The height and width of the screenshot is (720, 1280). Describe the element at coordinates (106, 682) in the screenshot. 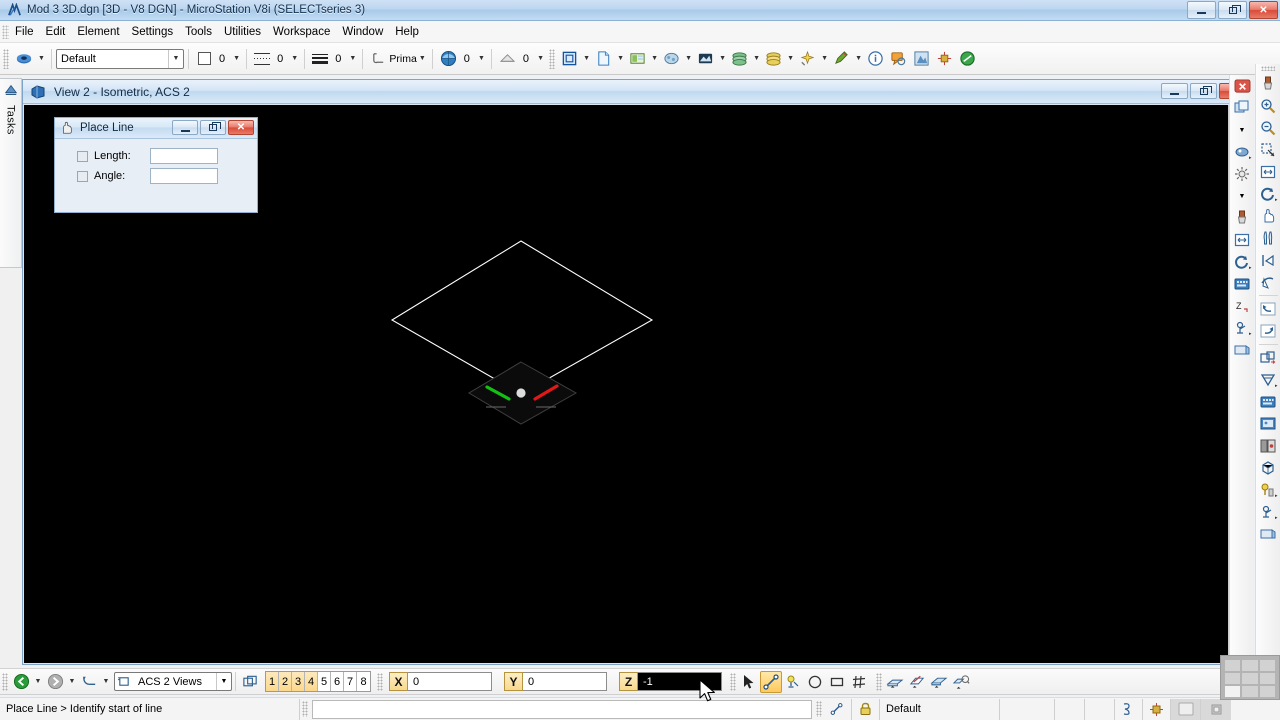

I see `view-copy-dropdown: ▼` at that location.